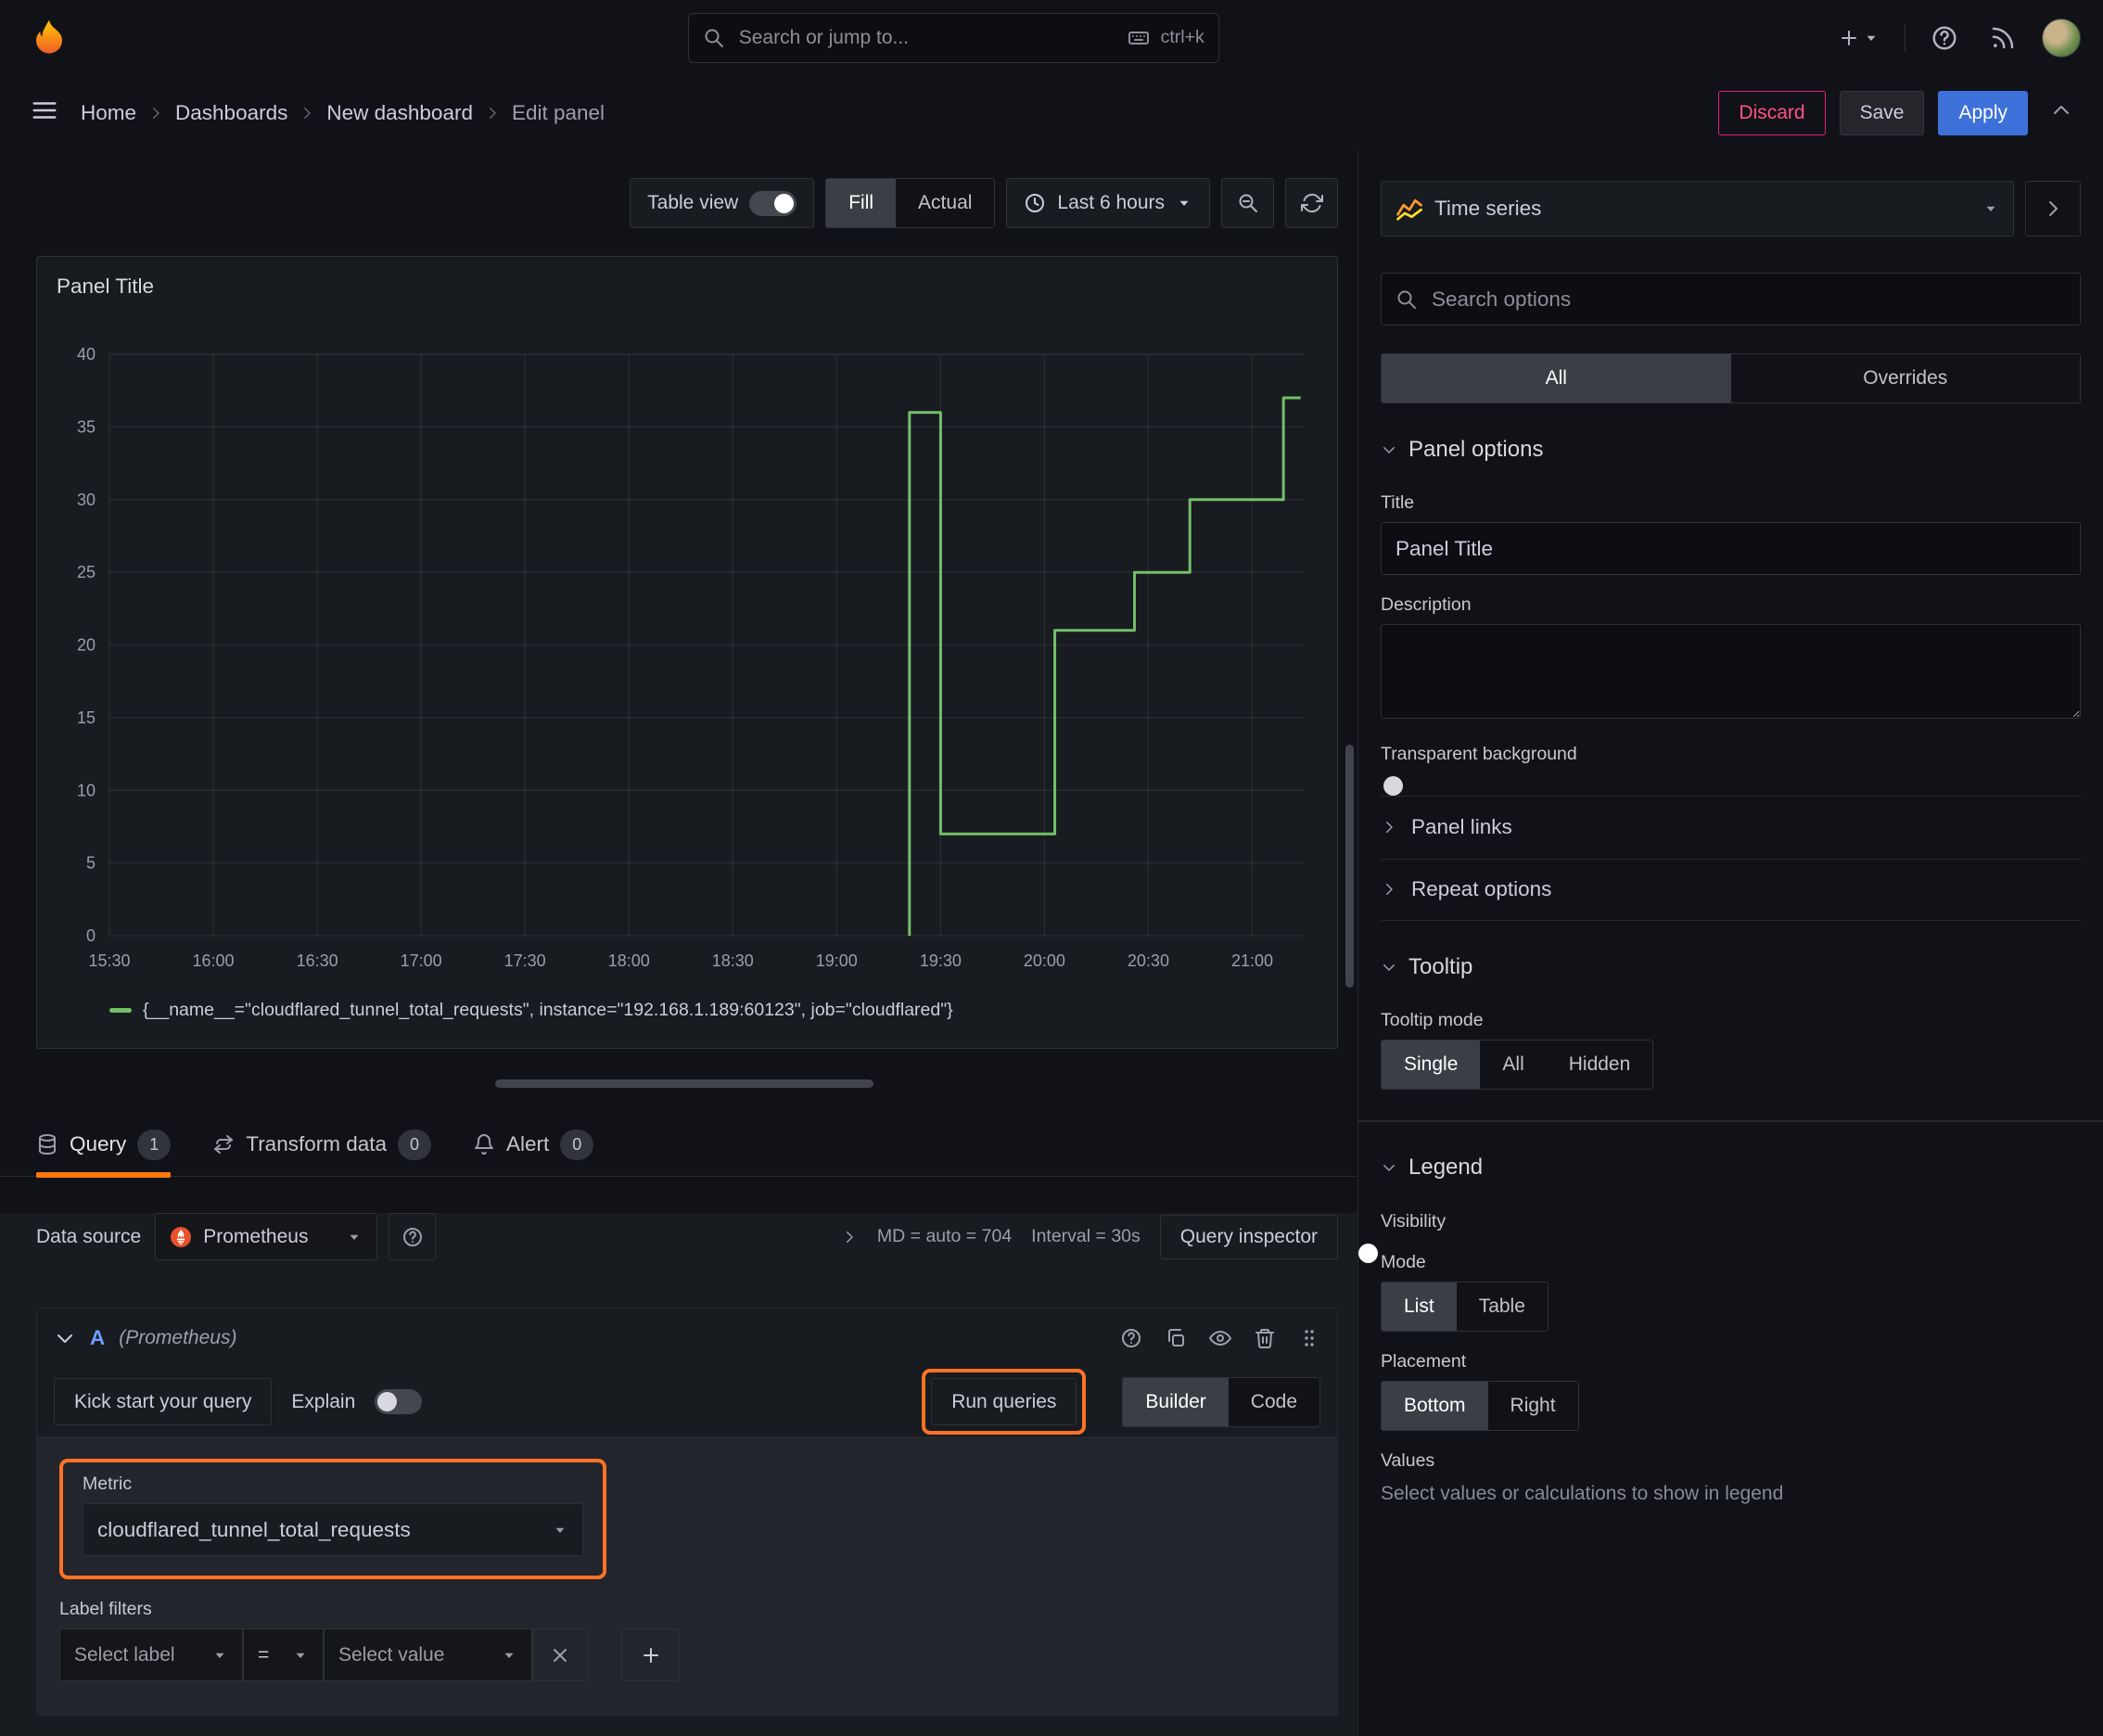 The height and width of the screenshot is (1736, 2103). Describe the element at coordinates (1731, 449) in the screenshot. I see `panel-options-header: Panel options` at that location.